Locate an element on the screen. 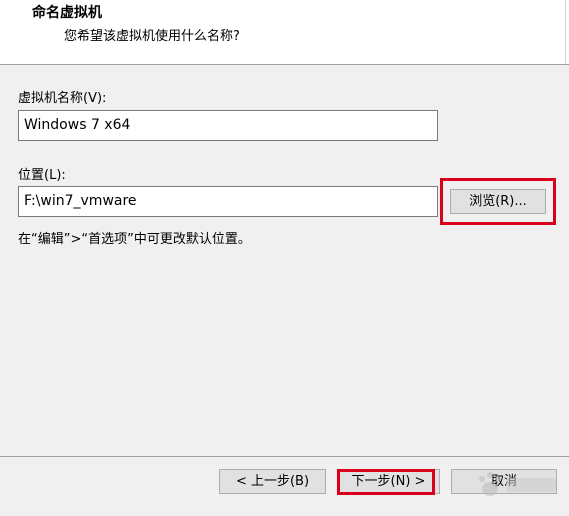  wizard-header: 命名虚拟机 您希望该虚拟机使用什么名称? is located at coordinates (284, 32).